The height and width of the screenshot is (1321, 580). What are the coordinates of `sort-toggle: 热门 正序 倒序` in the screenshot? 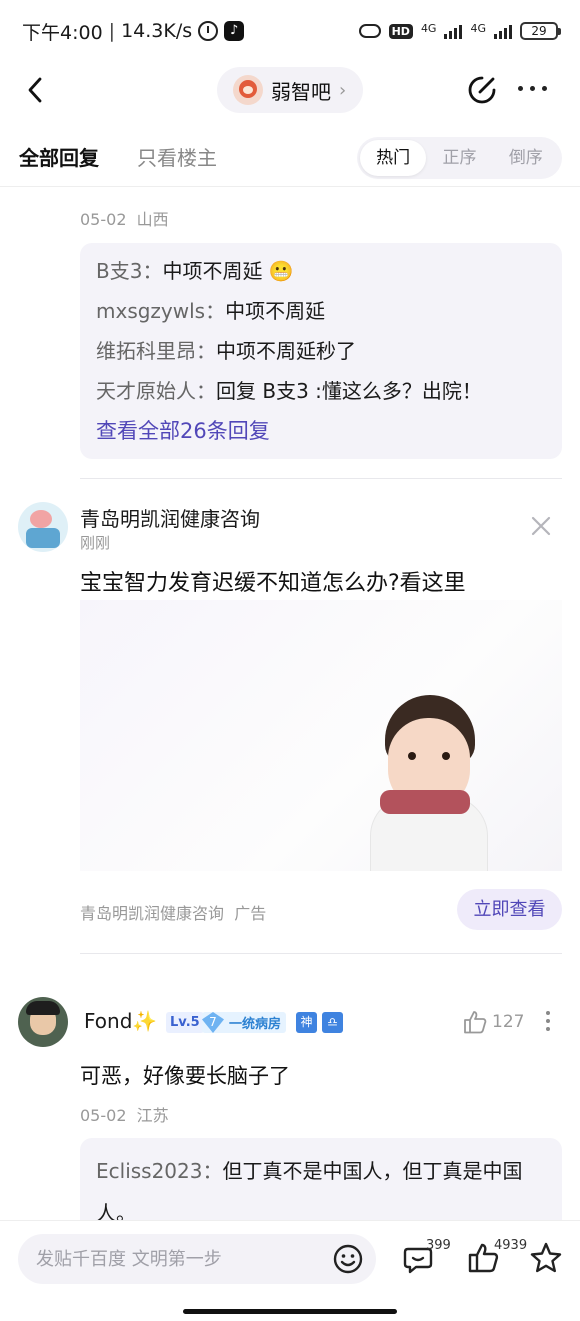 It's located at (459, 158).